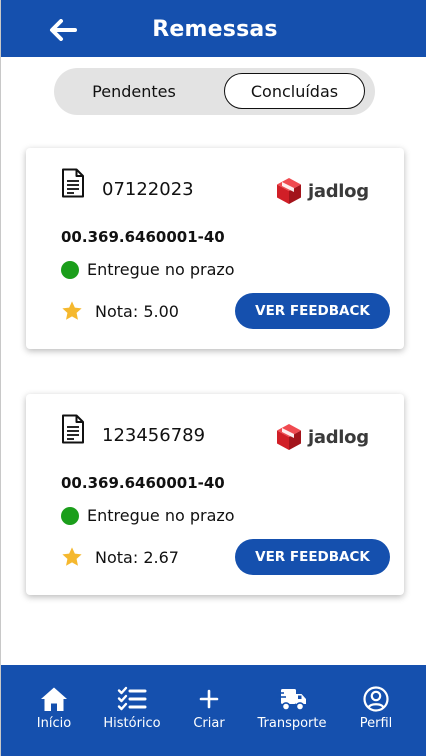  What do you see at coordinates (148, 189) in the screenshot?
I see `order-id: 07122023` at bounding box center [148, 189].